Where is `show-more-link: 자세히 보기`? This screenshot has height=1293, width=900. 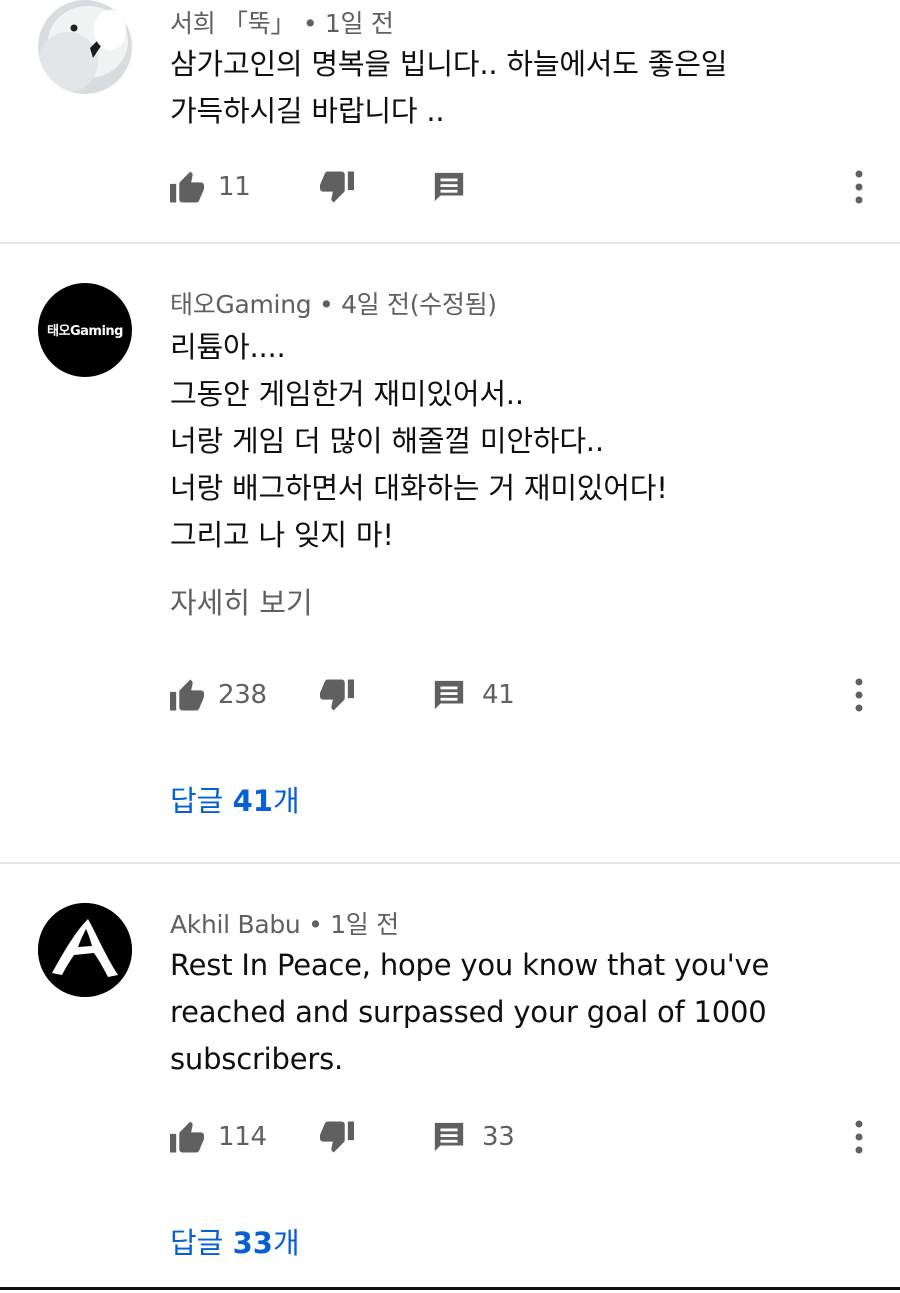 show-more-link: 자세히 보기 is located at coordinates (241, 601).